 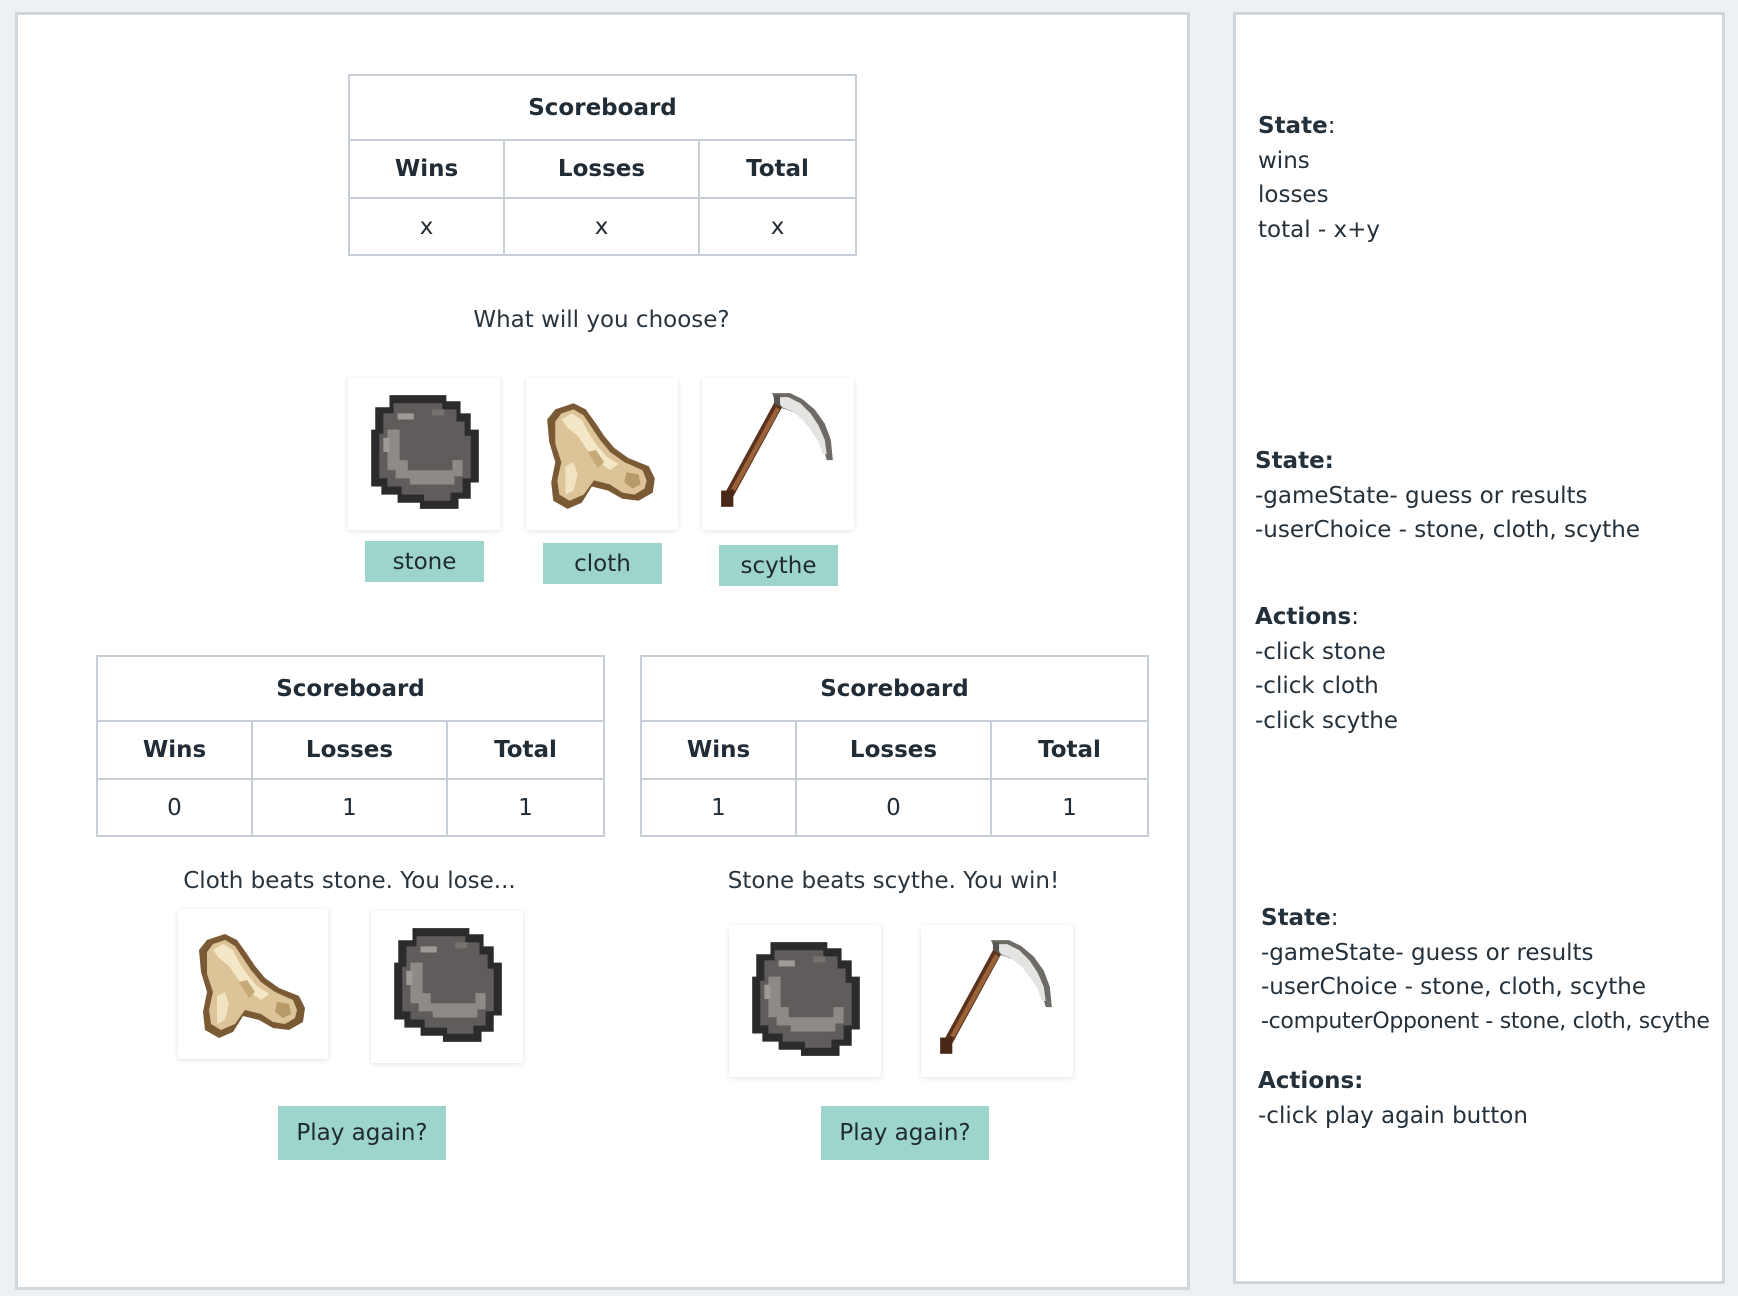 I want to click on scoreboard-lose: Scoreboard Wins Losses Total 0 1 1, so click(x=350, y=746).